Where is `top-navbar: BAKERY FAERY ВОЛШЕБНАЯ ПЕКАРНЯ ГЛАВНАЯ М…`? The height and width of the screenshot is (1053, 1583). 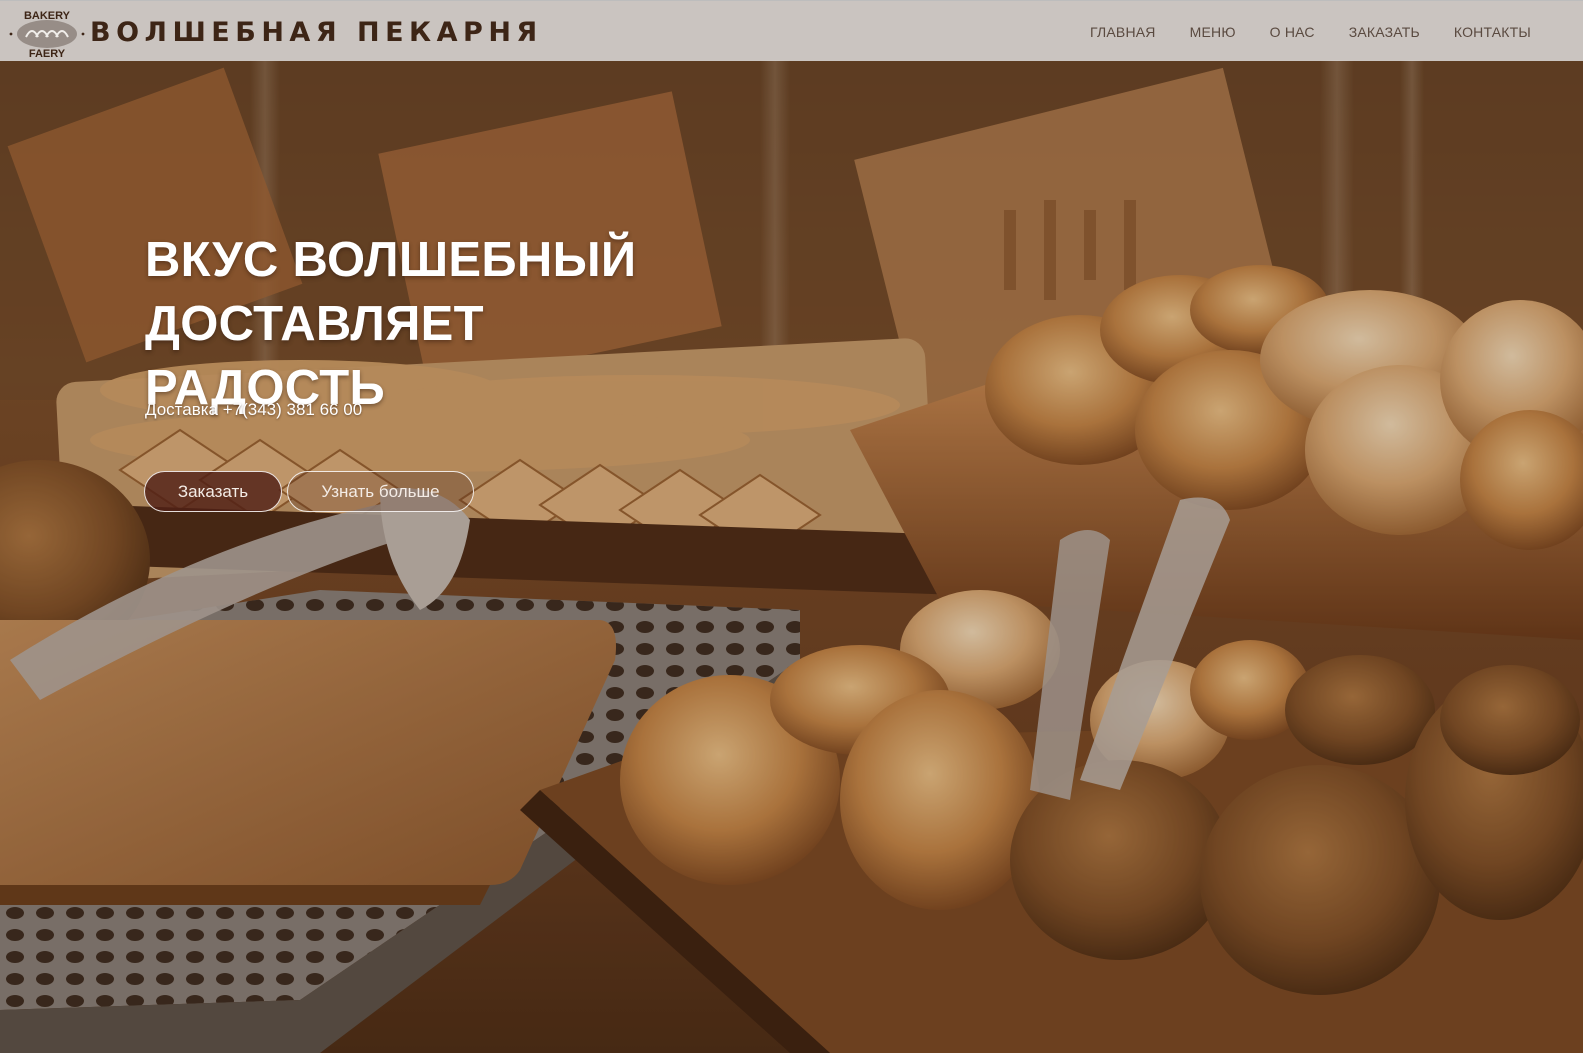 top-navbar: BAKERY FAERY ВОЛШЕБНАЯ ПЕКАРНЯ ГЛАВНАЯ М… is located at coordinates (791, 30).